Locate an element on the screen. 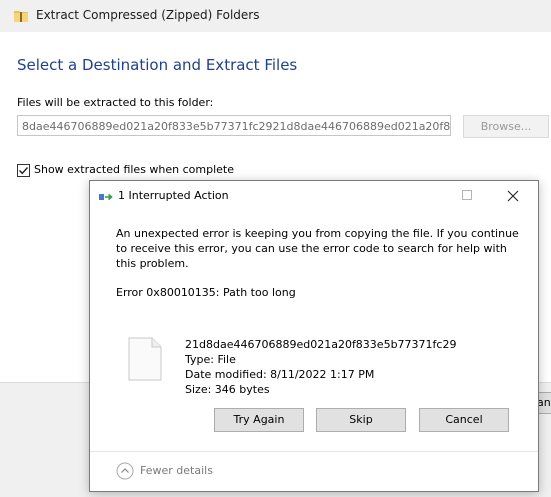 The height and width of the screenshot is (497, 551). file-size: Size: 346 bytes is located at coordinates (227, 389).